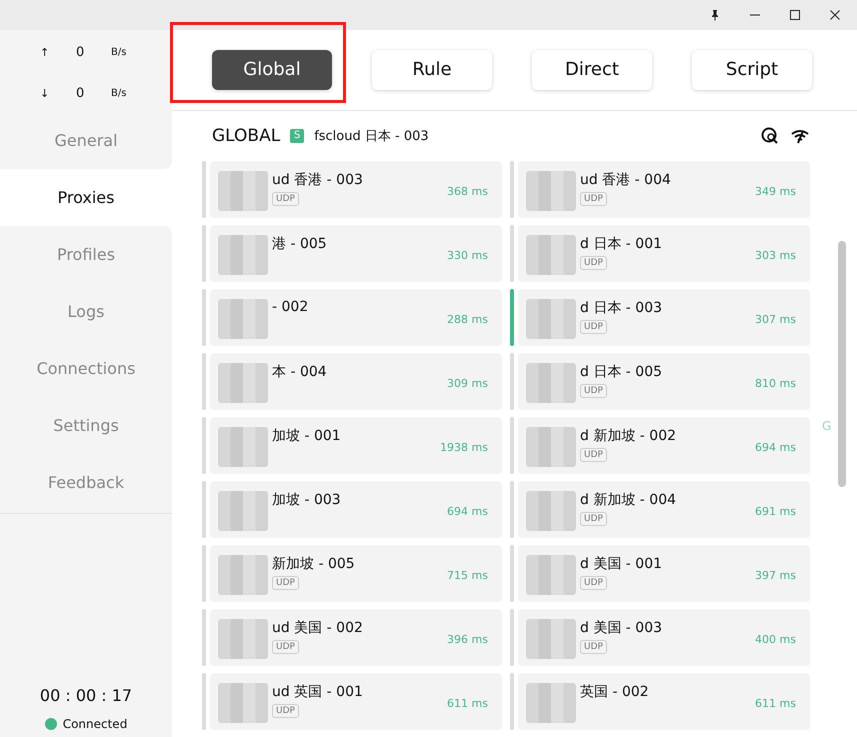  Describe the element at coordinates (775, 639) in the screenshot. I see `latency-value: 400 ms` at that location.